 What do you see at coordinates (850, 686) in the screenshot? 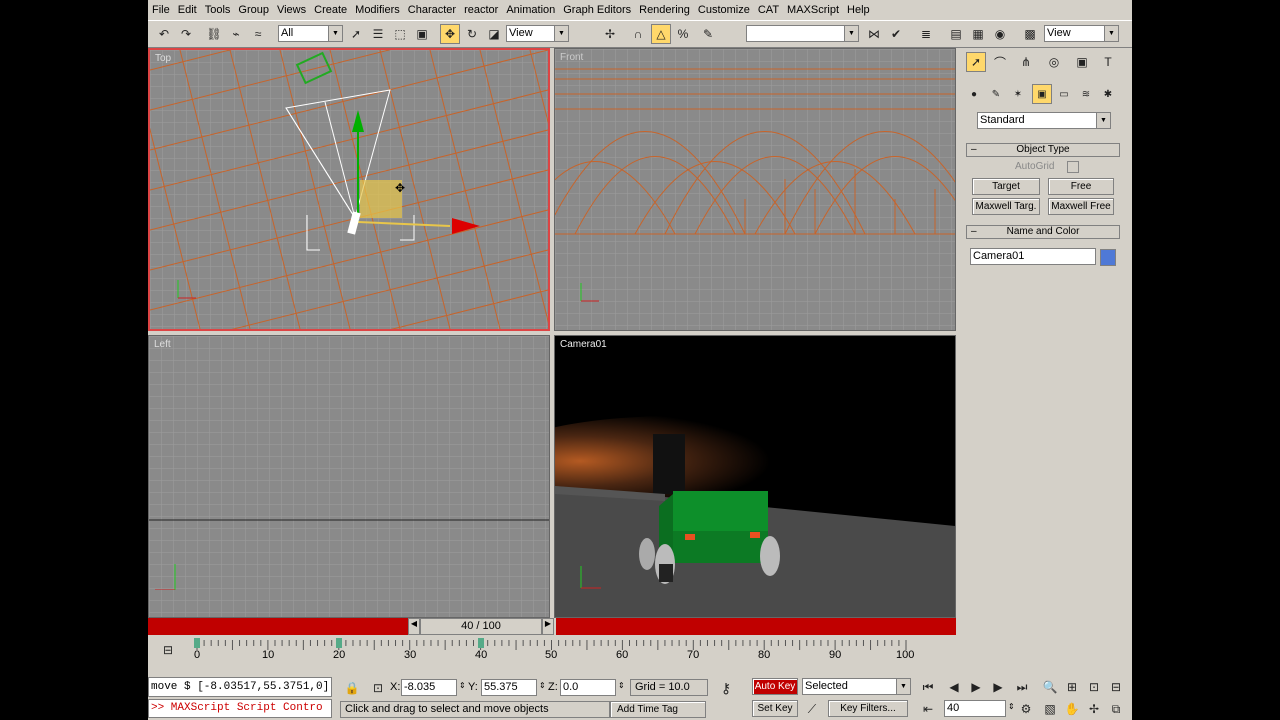
I see `key-mode-dropdown: Selected` at bounding box center [850, 686].